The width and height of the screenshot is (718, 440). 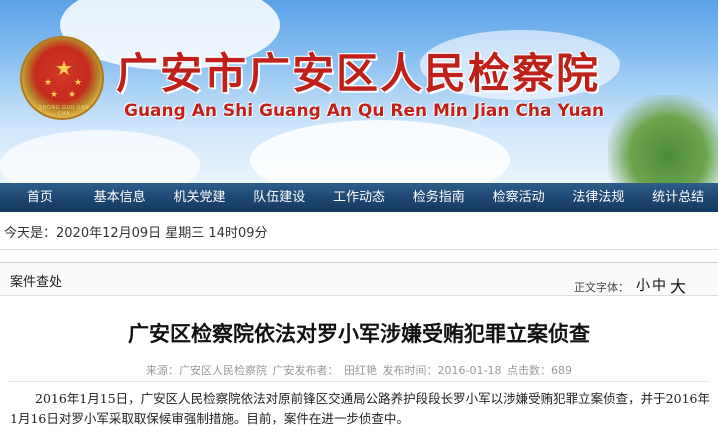 I want to click on nav-item-work-news: 工作动态, so click(x=359, y=197).